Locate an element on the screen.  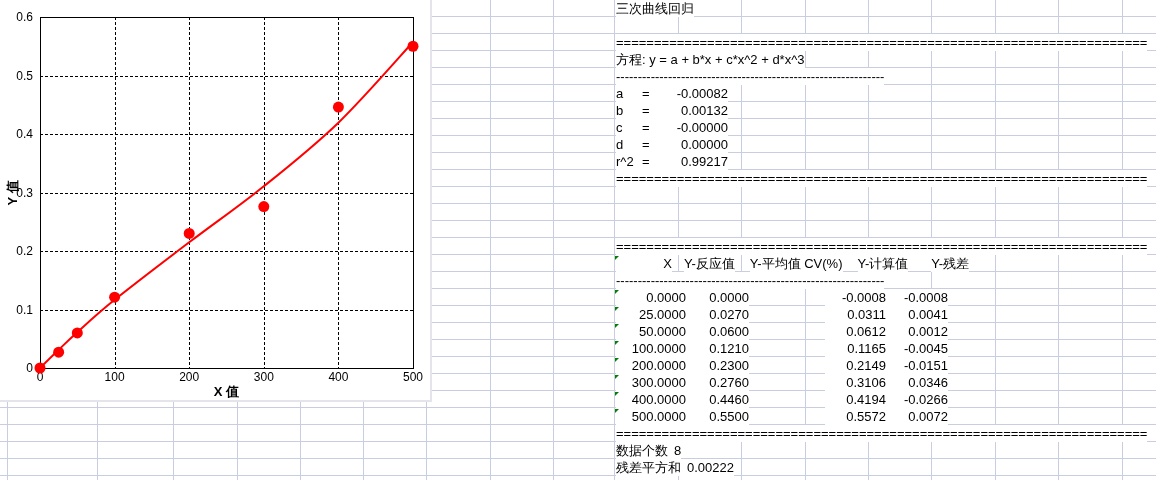
column-header: Y-平均值 CV(%) is located at coordinates (796, 263).